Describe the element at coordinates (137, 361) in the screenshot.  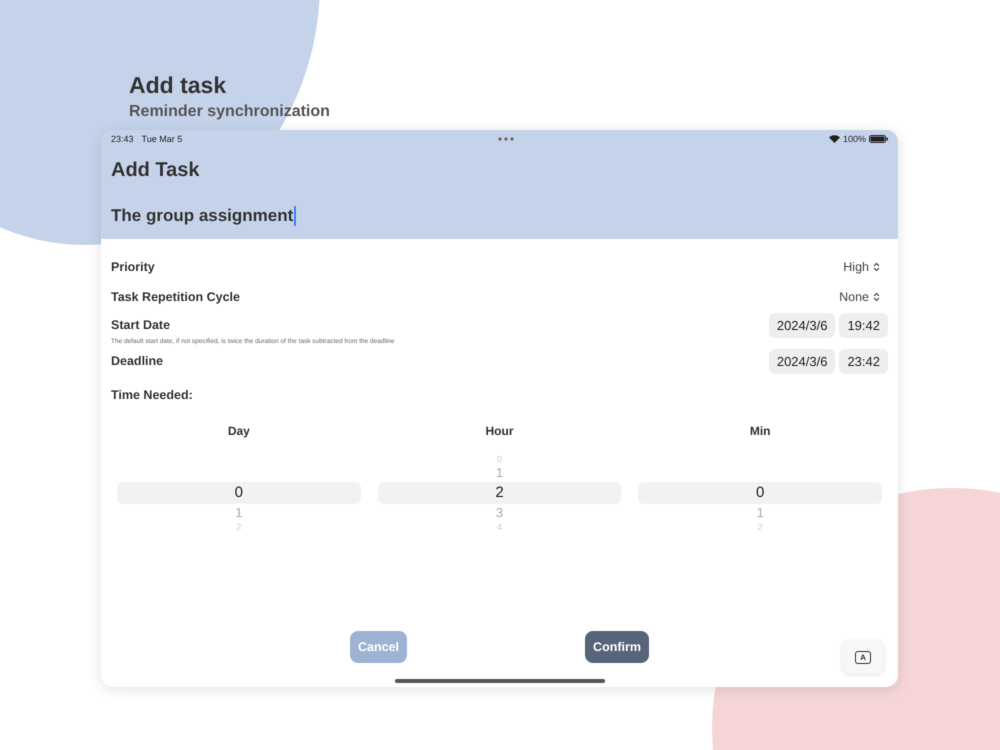
I see `field-label: Deadline` at that location.